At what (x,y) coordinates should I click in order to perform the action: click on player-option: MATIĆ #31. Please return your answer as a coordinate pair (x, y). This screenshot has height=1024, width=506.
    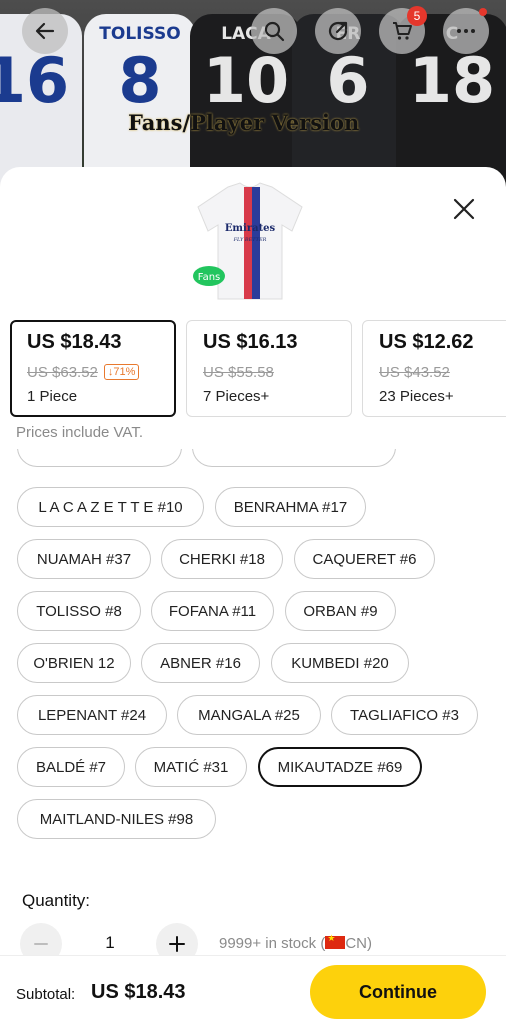
    Looking at the image, I should click on (191, 767).